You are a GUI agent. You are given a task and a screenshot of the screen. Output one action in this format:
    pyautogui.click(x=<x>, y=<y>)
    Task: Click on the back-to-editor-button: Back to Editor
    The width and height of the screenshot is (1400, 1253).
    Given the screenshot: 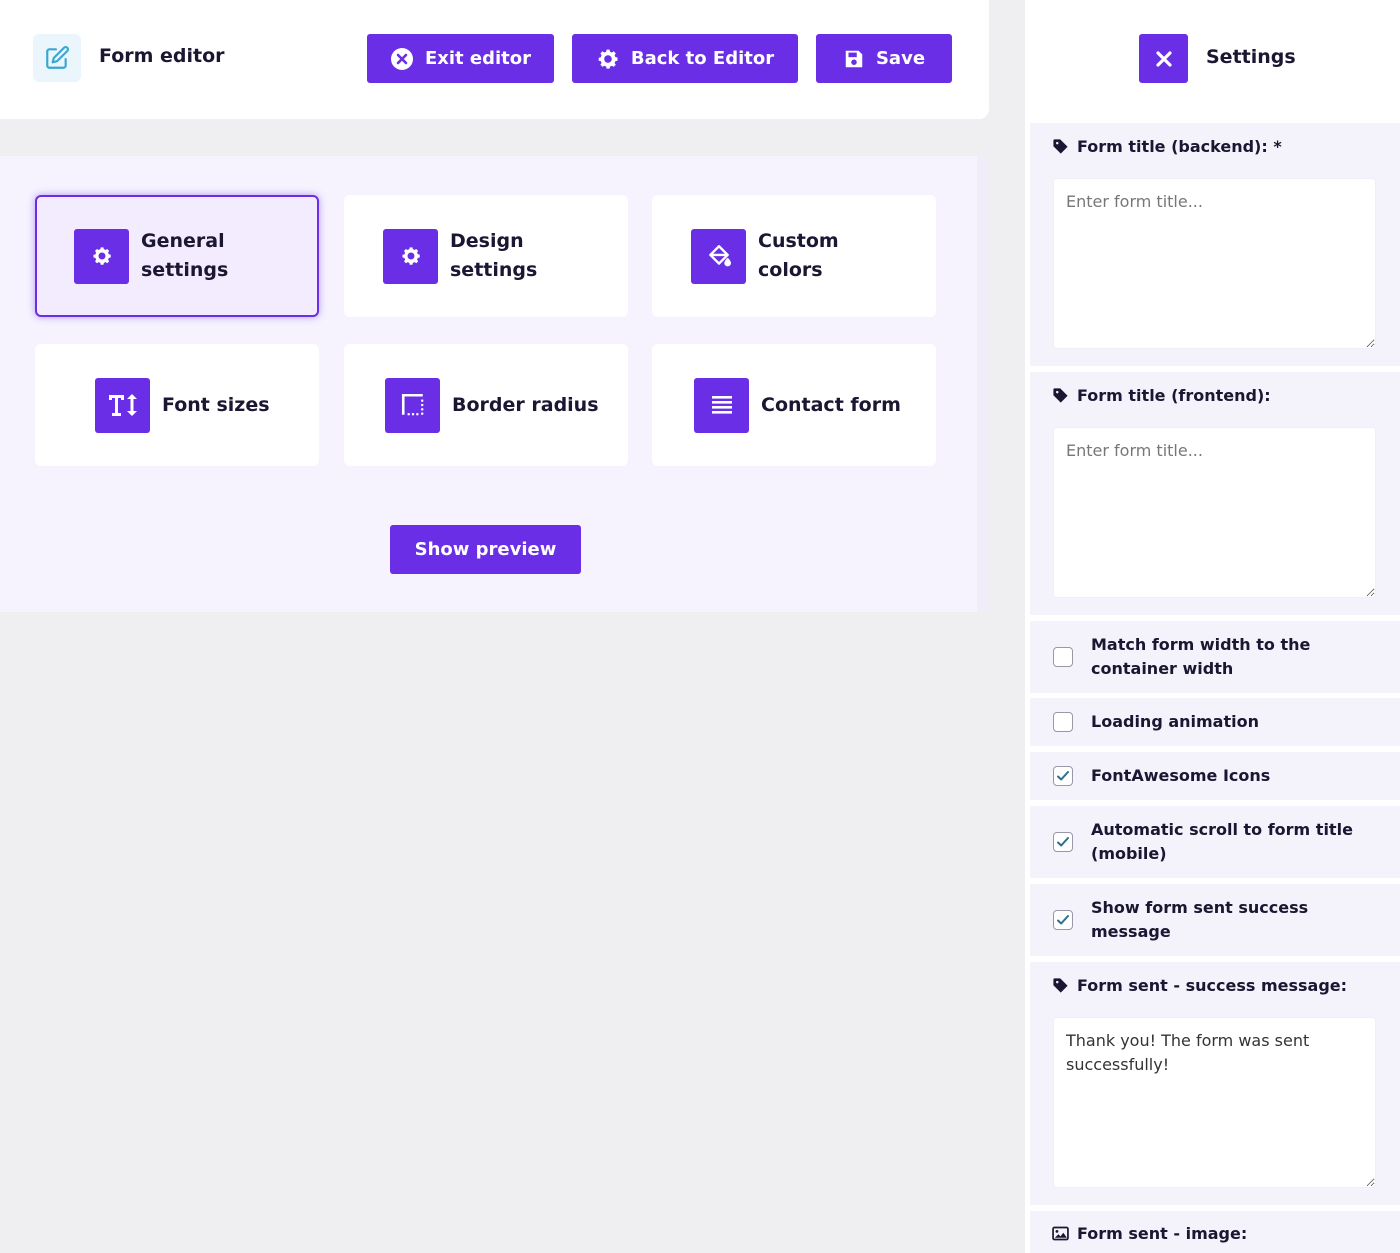 What is the action you would take?
    pyautogui.click(x=685, y=58)
    